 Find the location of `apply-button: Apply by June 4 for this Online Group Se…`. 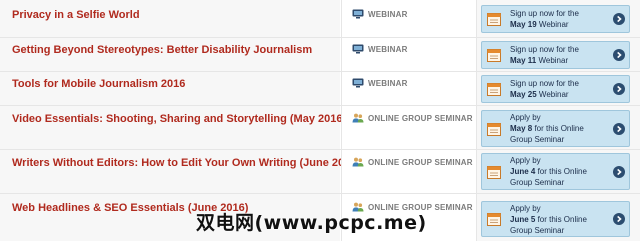

apply-button: Apply by June 4 for this Online Group Se… is located at coordinates (555, 171).